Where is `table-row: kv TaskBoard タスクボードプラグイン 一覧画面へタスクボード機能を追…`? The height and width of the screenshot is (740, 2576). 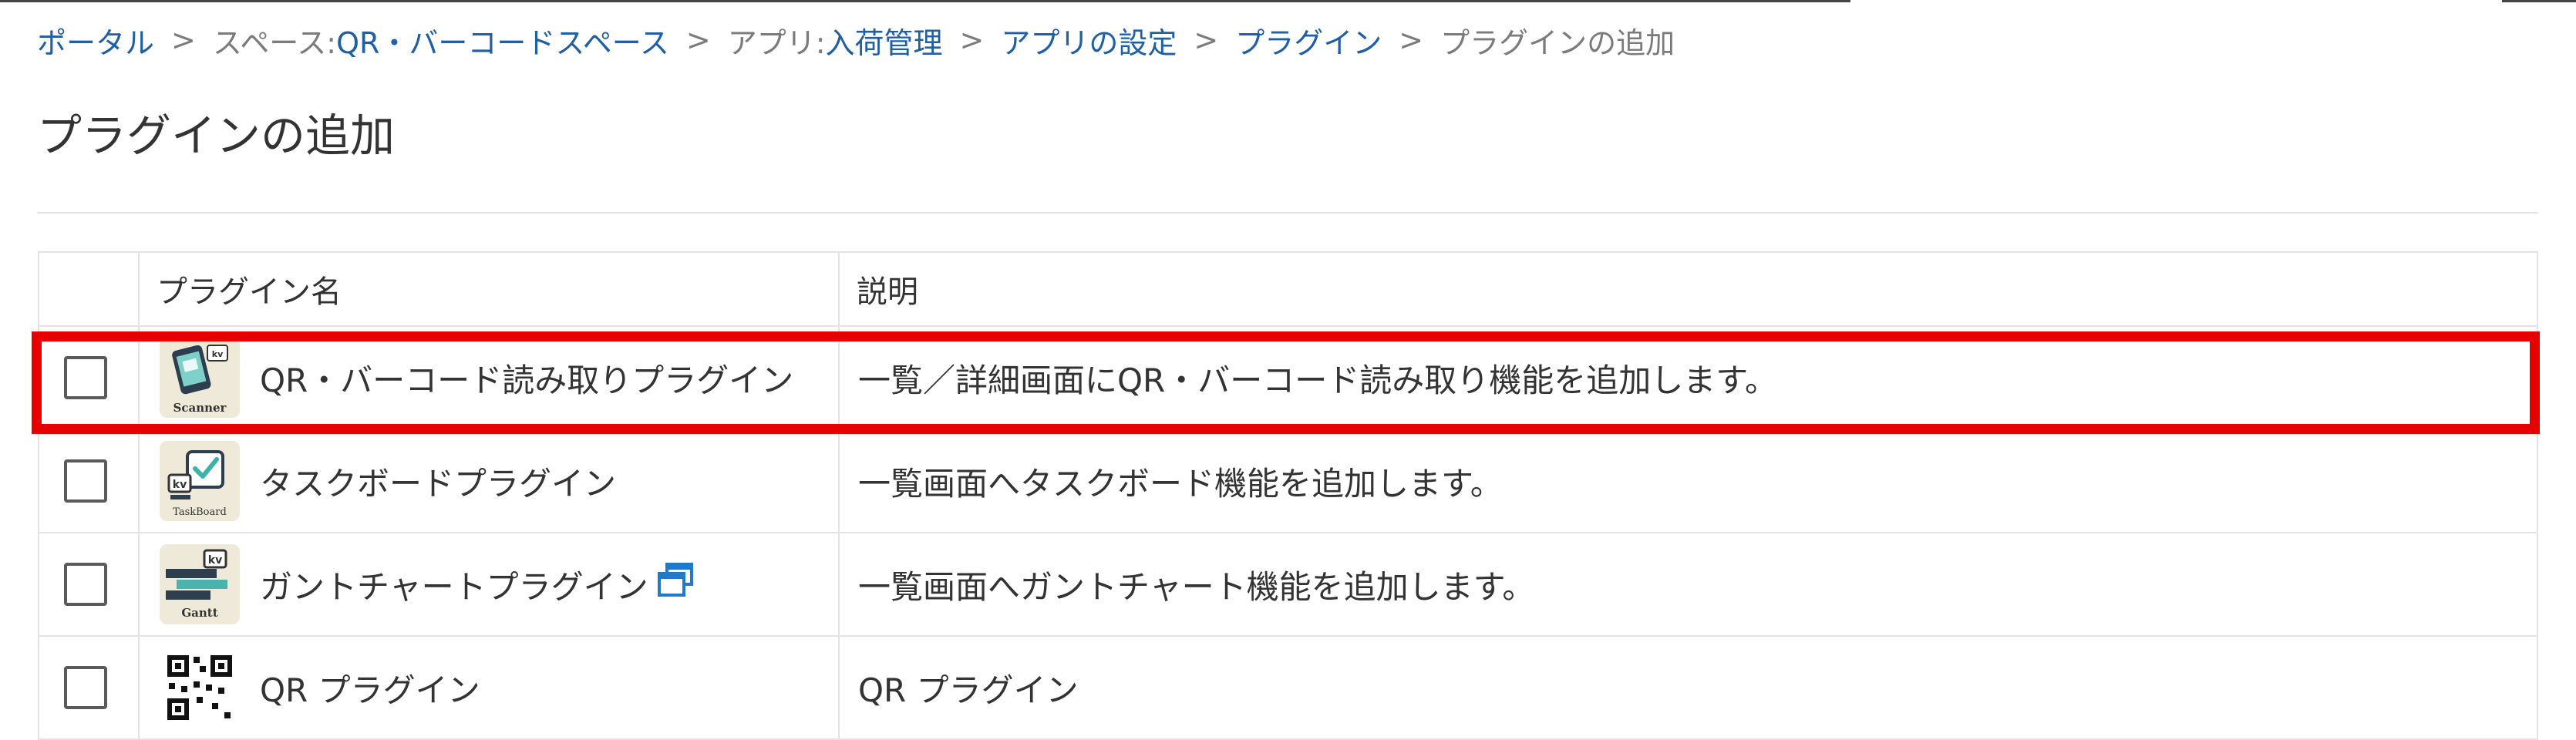 table-row: kv TaskBoard タスクボードプラグイン 一覧画面へタスクボード機能を追… is located at coordinates (1288, 481).